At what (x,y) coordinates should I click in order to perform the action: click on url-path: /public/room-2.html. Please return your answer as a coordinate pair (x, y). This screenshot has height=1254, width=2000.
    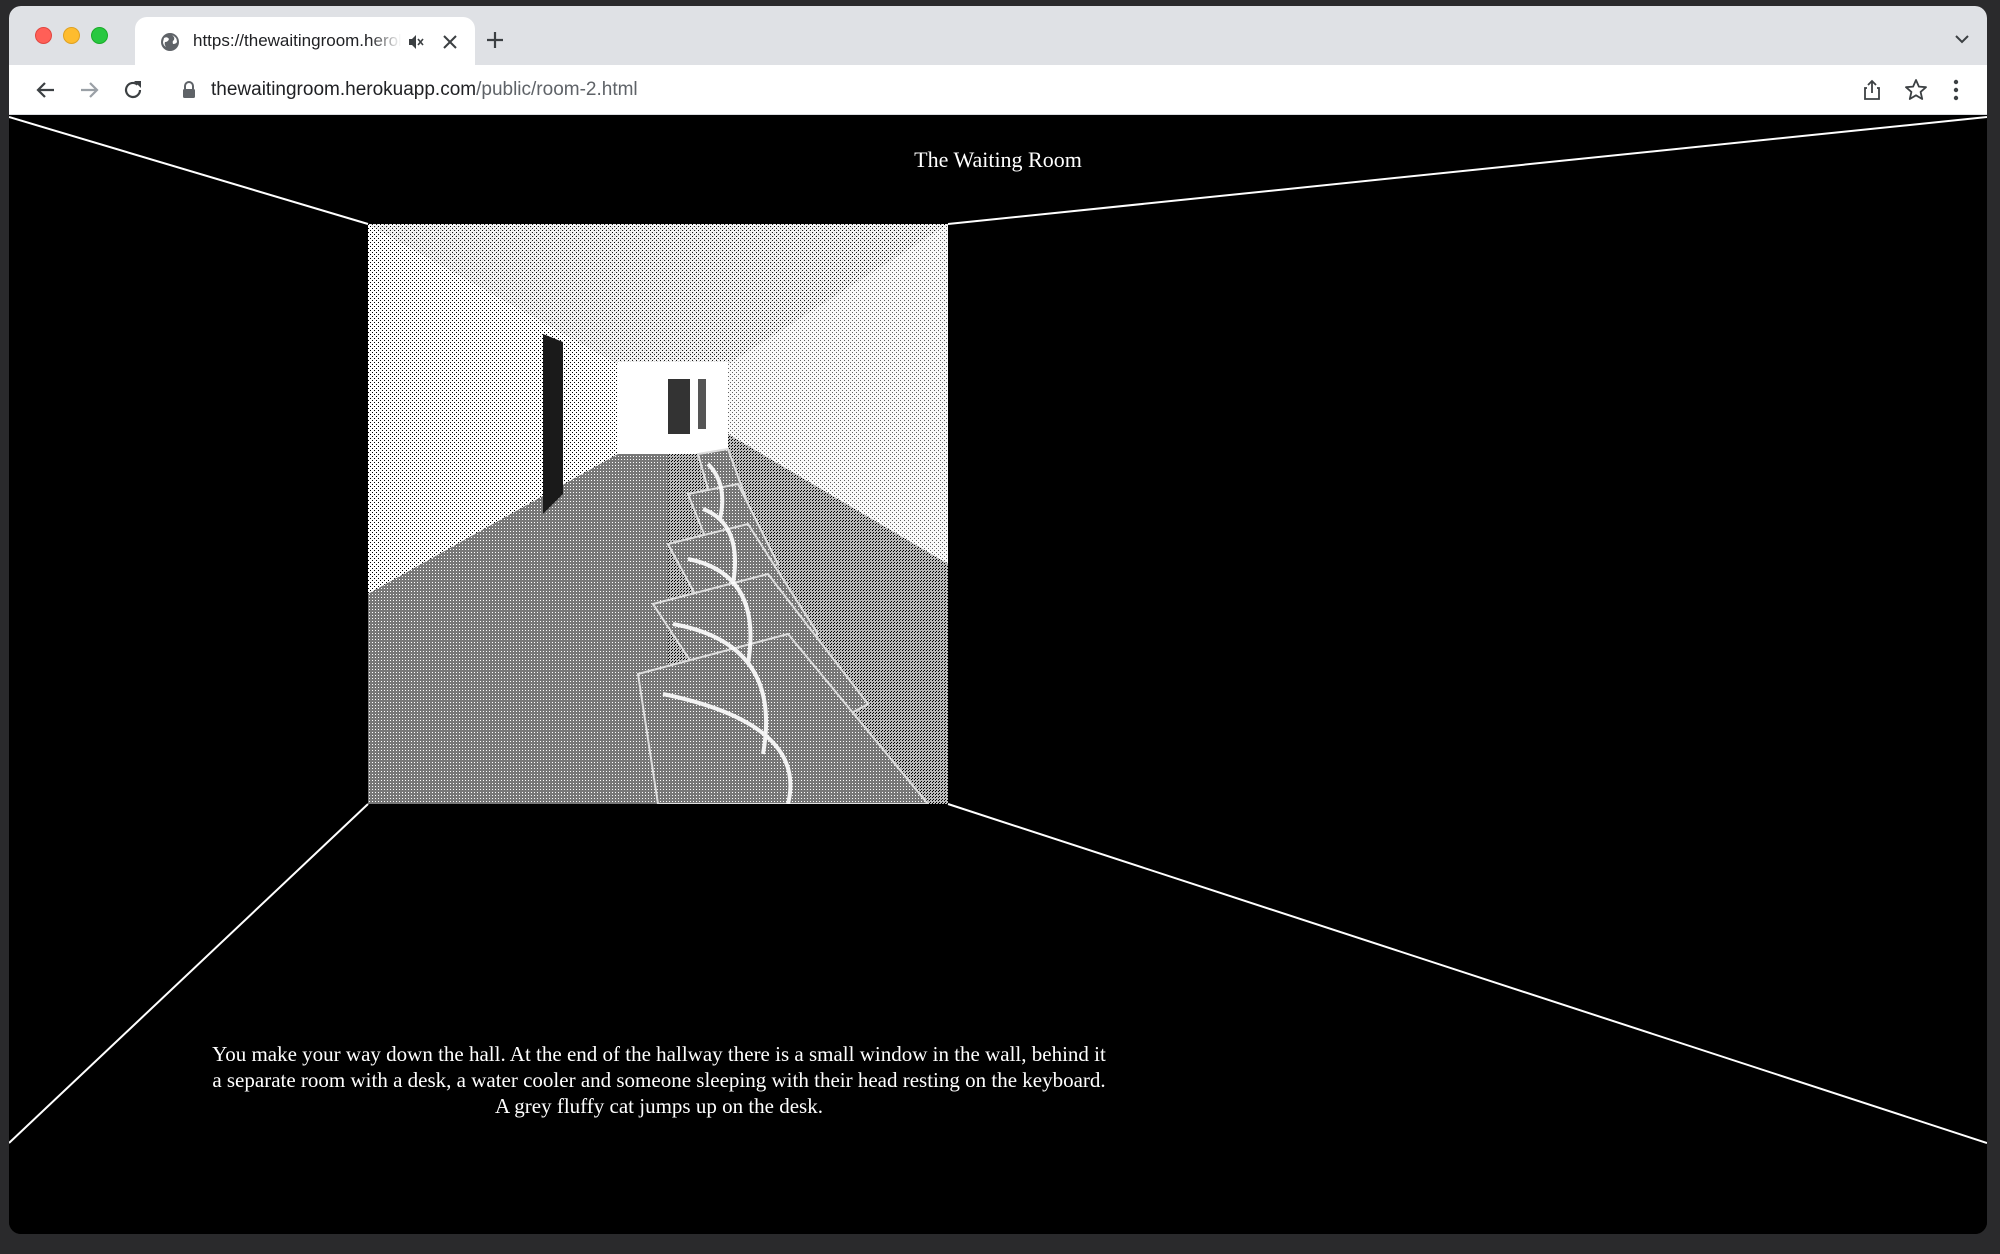
    Looking at the image, I should click on (557, 89).